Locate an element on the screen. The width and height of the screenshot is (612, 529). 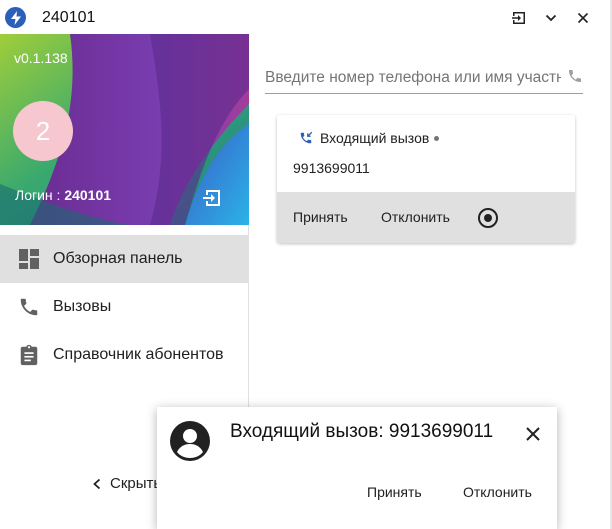
chevron-left-icon is located at coordinates (97, 483).